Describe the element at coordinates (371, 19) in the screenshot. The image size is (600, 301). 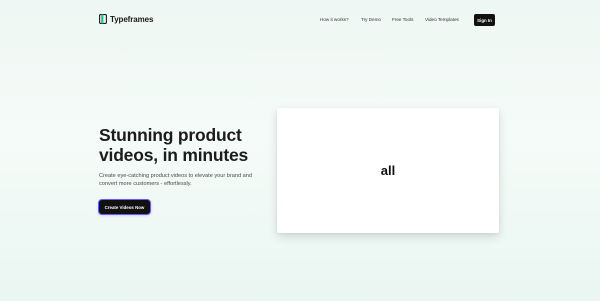
I see `nav-link-try-demo: Try Demo` at that location.